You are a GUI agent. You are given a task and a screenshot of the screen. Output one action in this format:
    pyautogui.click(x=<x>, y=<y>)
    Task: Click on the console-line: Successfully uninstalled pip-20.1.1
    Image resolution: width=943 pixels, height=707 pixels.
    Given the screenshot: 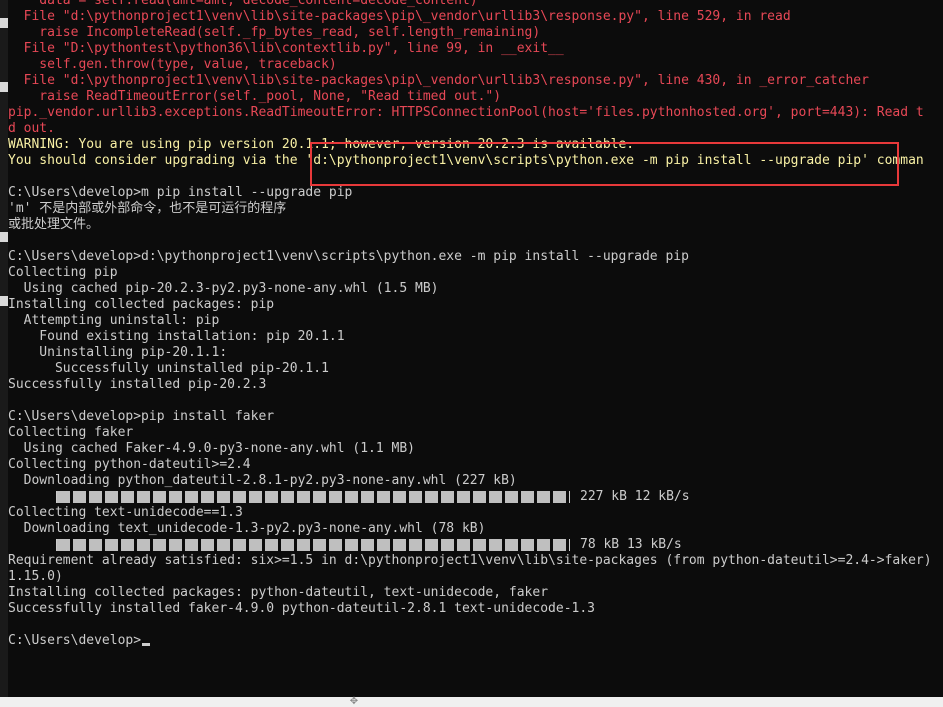 What is the action you would take?
    pyautogui.click(x=475, y=369)
    